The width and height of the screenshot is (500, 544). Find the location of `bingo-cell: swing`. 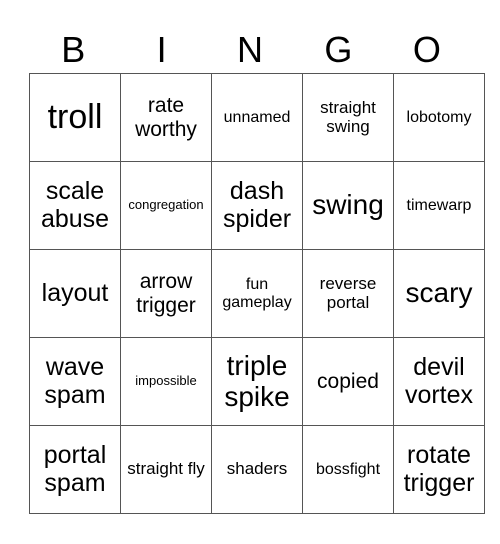

bingo-cell: swing is located at coordinates (348, 205).